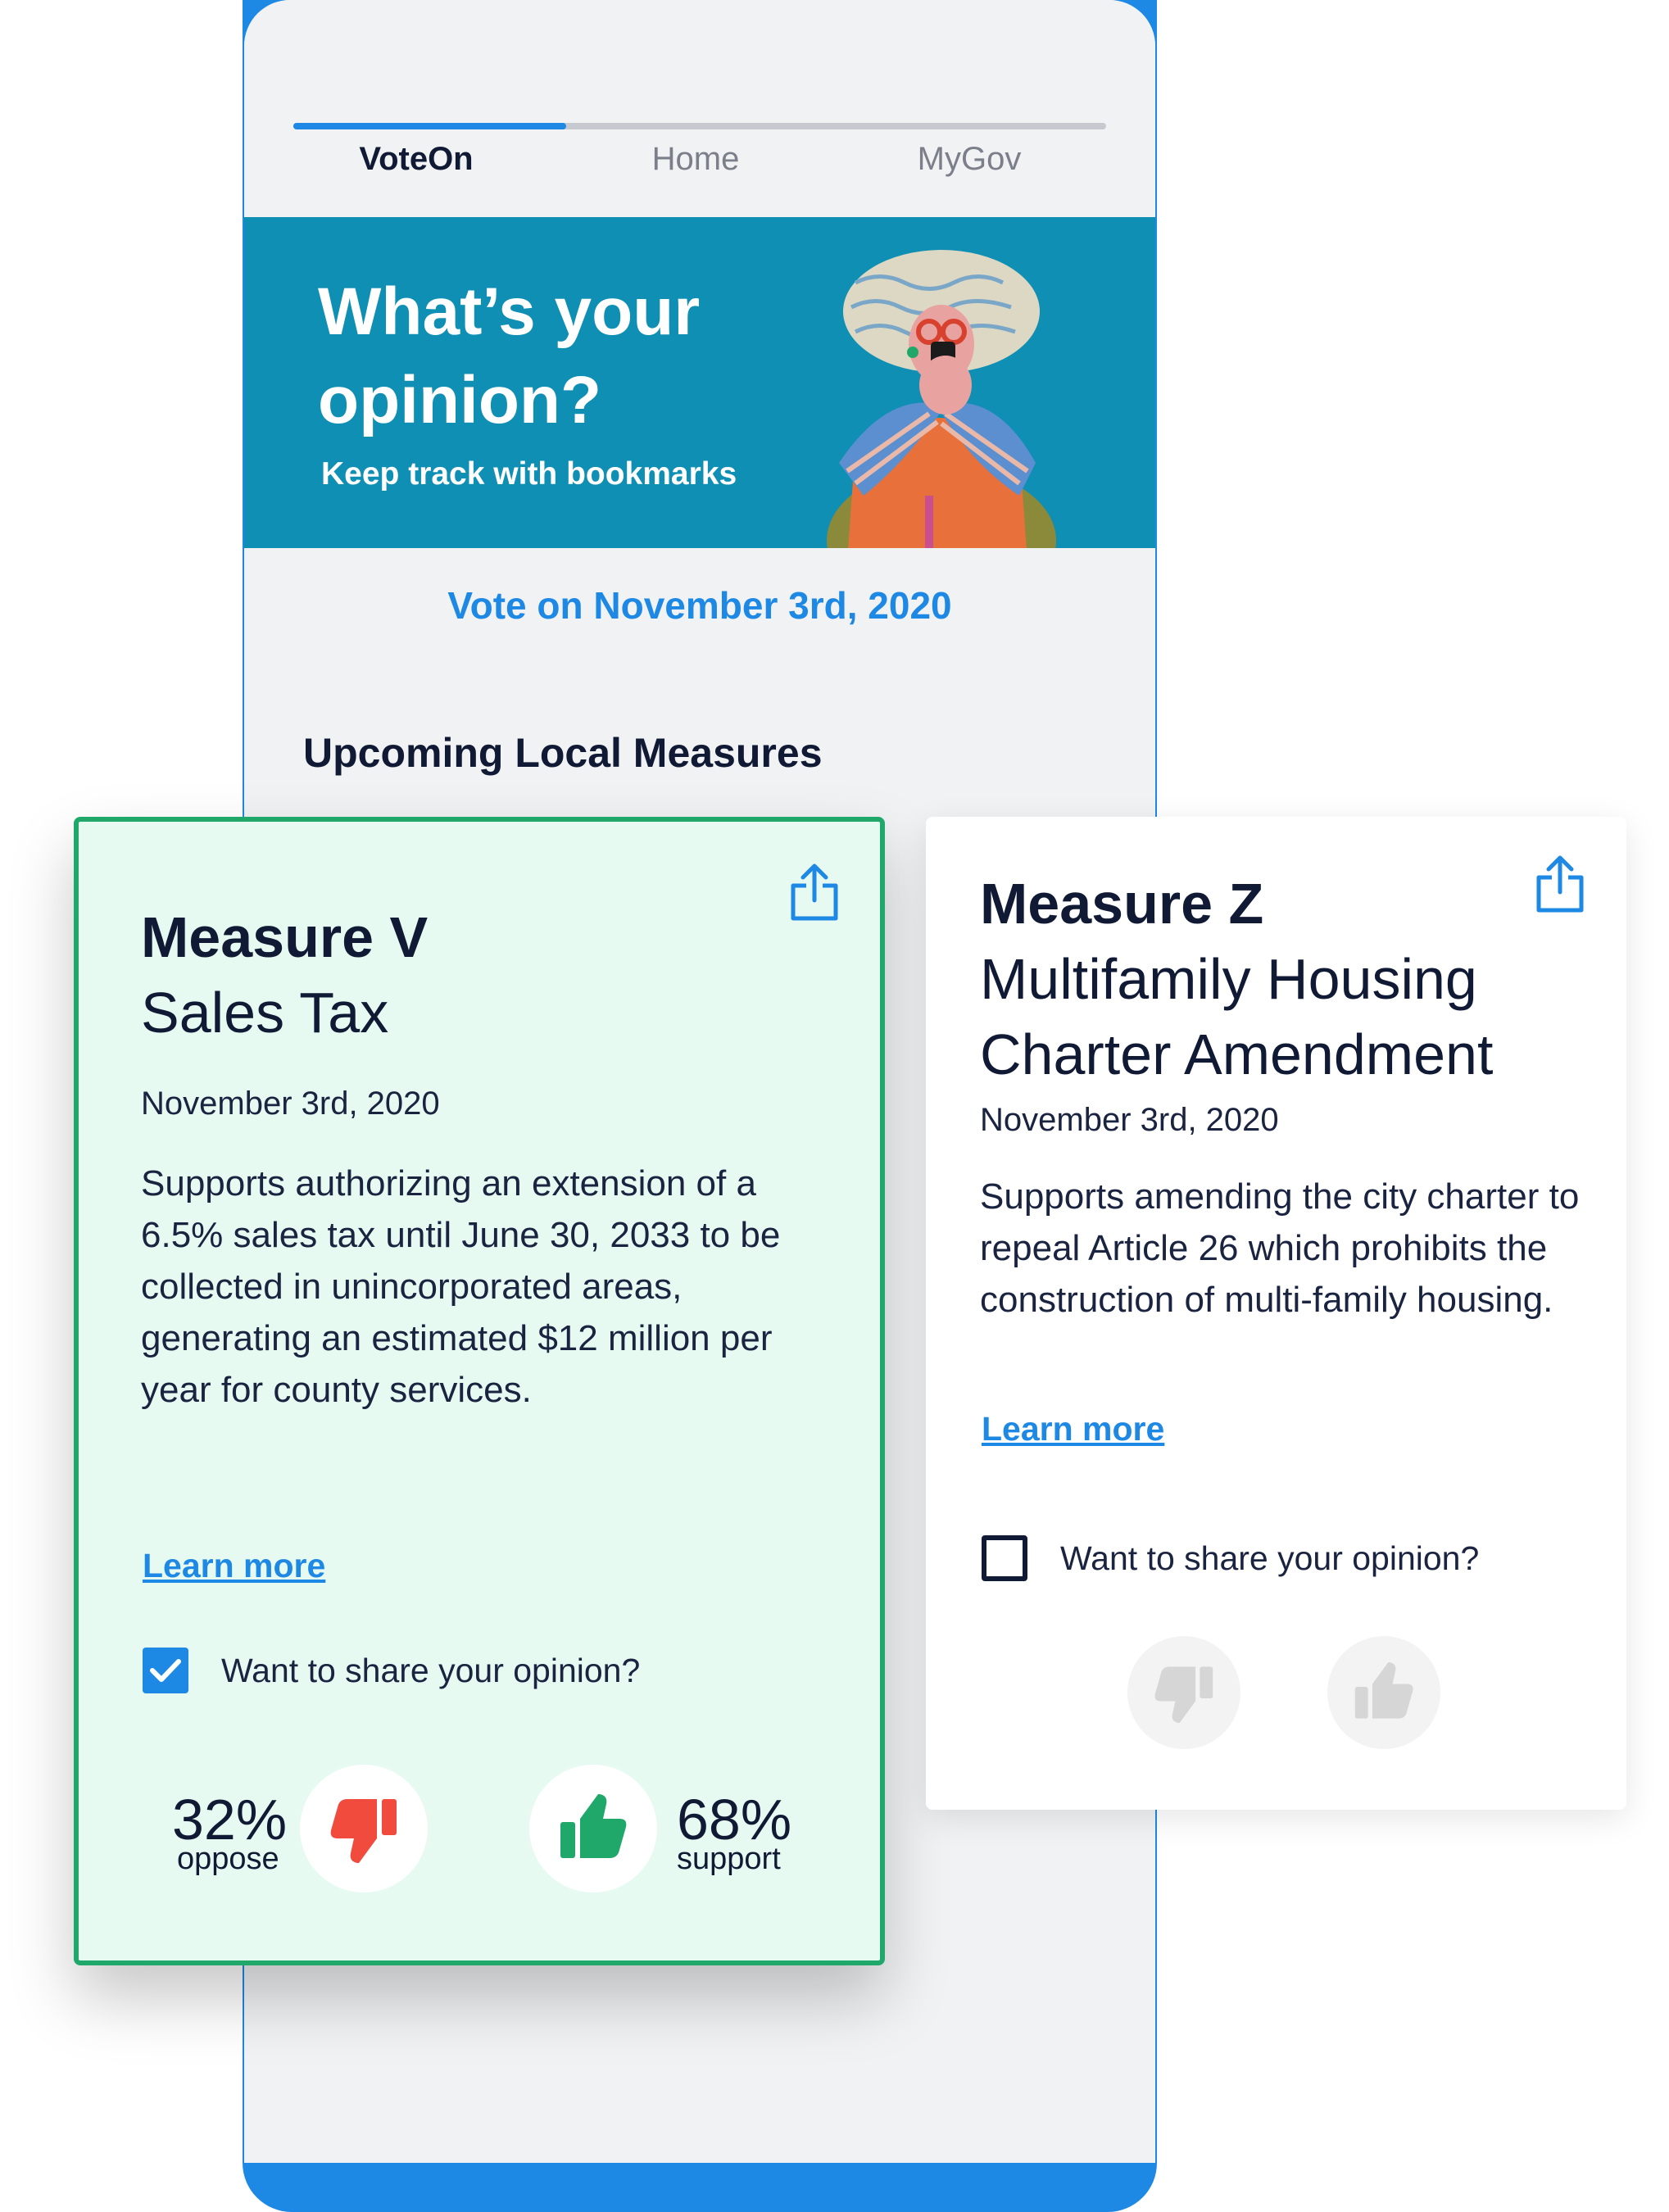  What do you see at coordinates (429, 126) in the screenshot?
I see `tab-active-indicator` at bounding box center [429, 126].